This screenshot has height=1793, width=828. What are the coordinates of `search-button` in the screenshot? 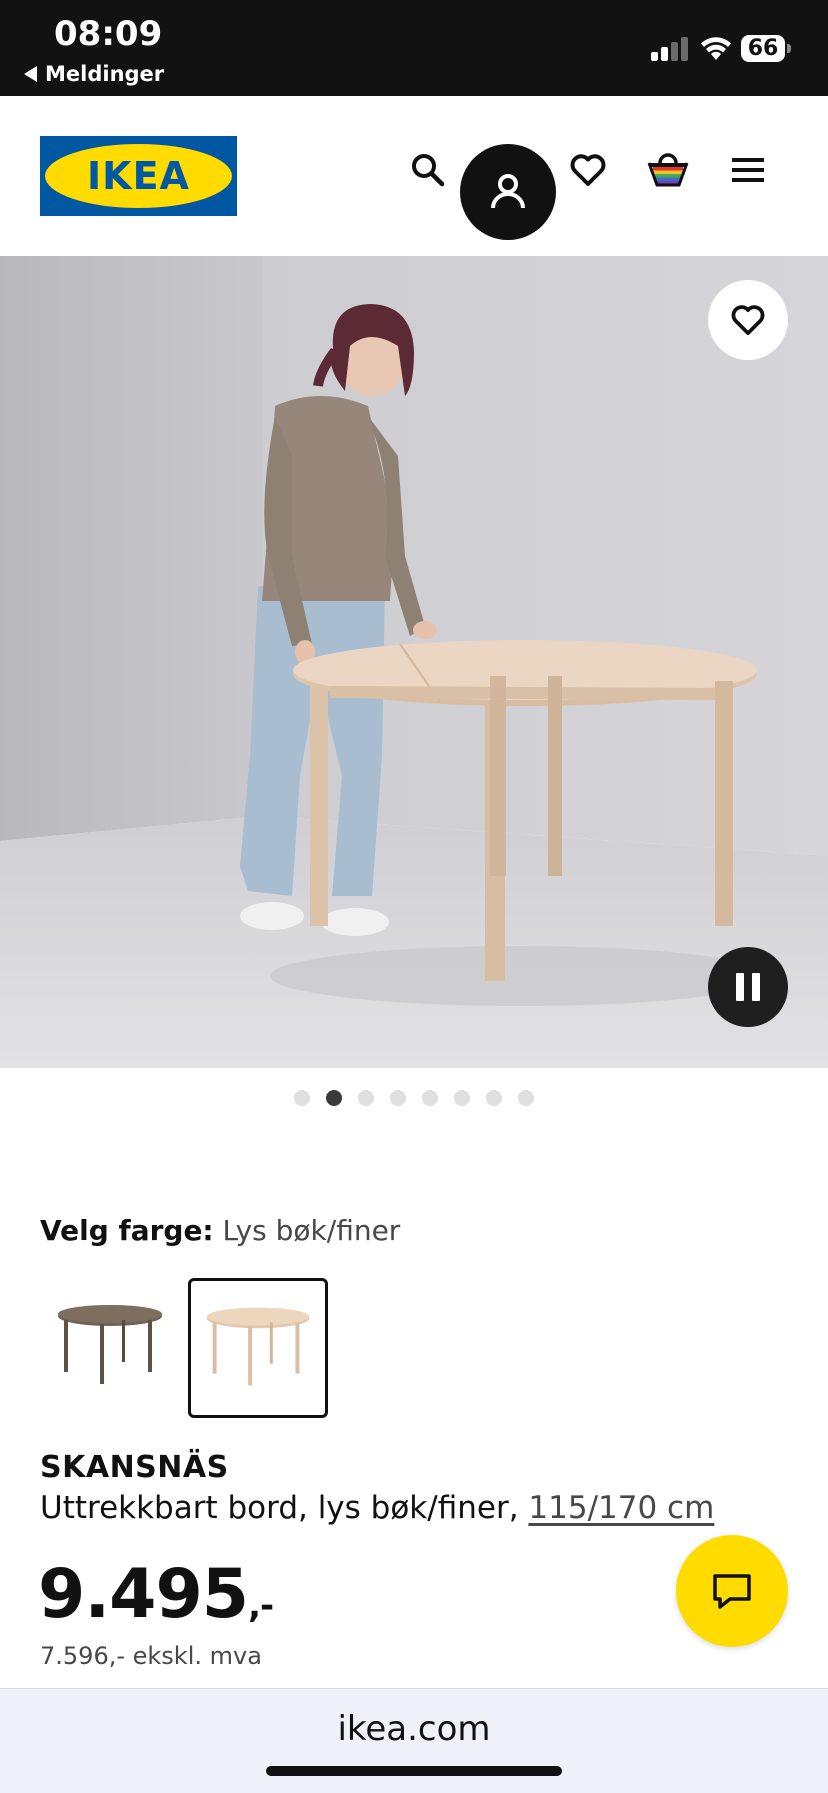 It's located at (428, 170).